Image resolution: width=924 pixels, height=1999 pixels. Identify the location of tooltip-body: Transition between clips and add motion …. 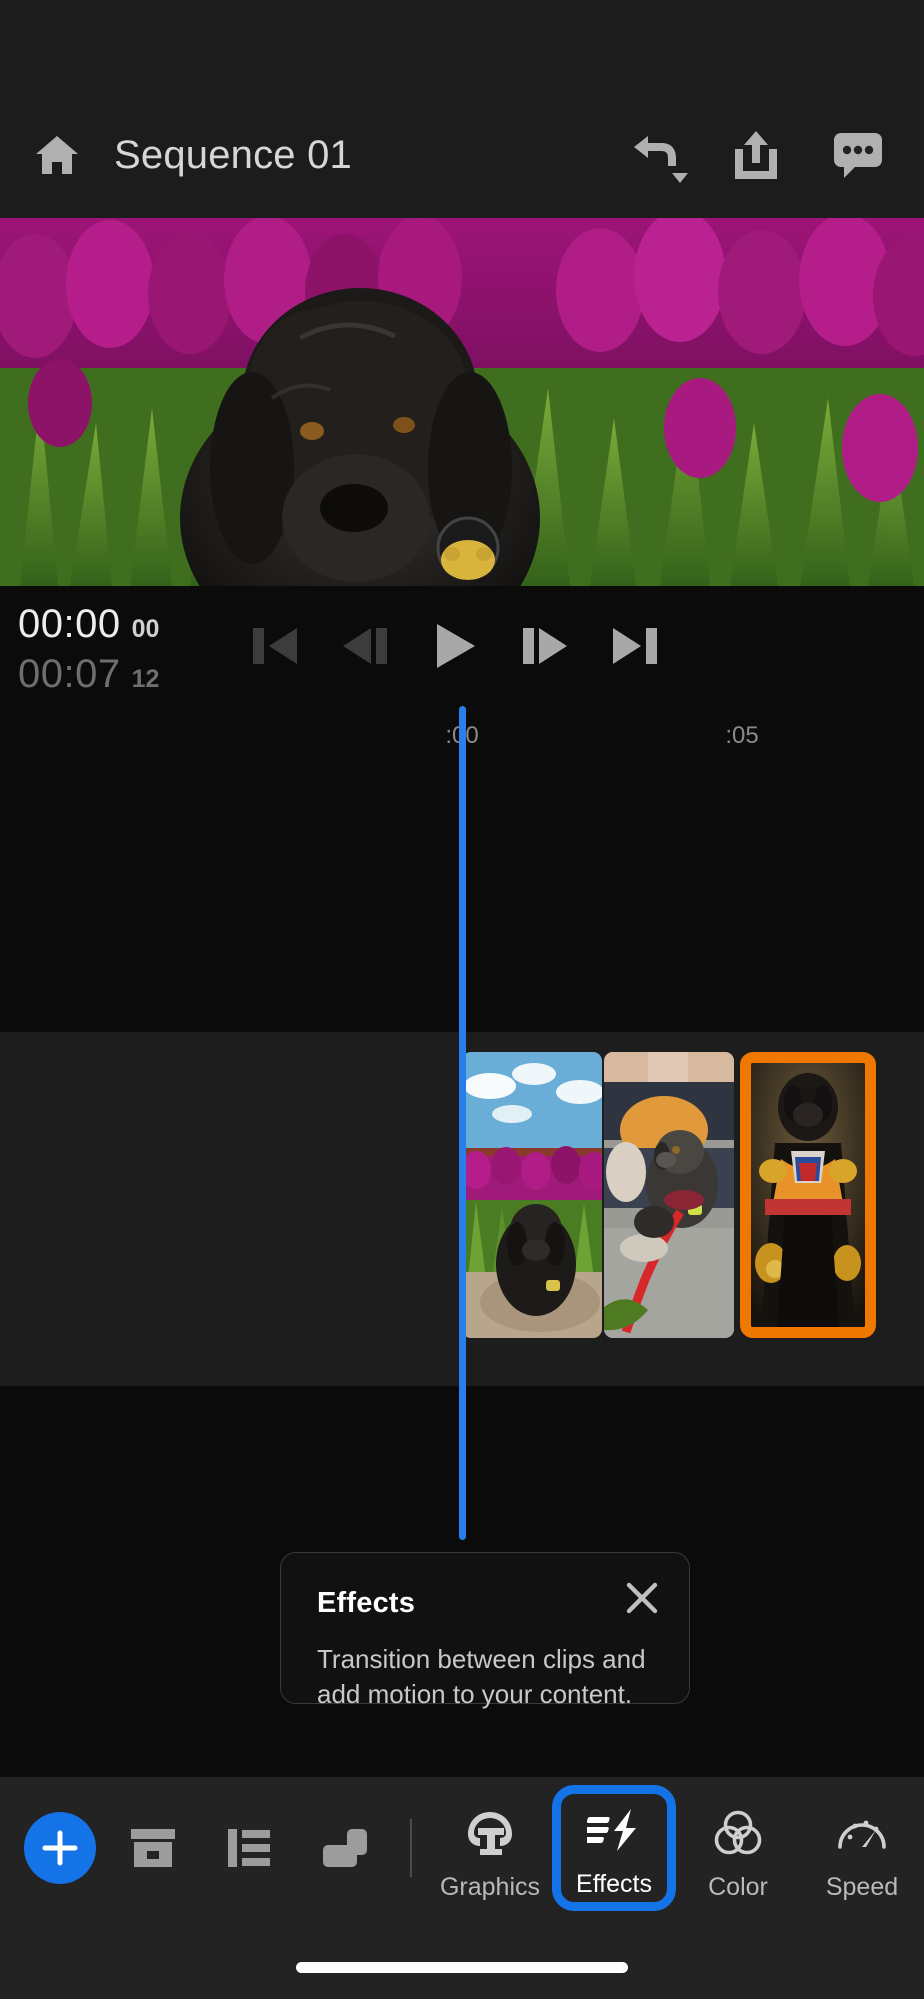
(481, 1676).